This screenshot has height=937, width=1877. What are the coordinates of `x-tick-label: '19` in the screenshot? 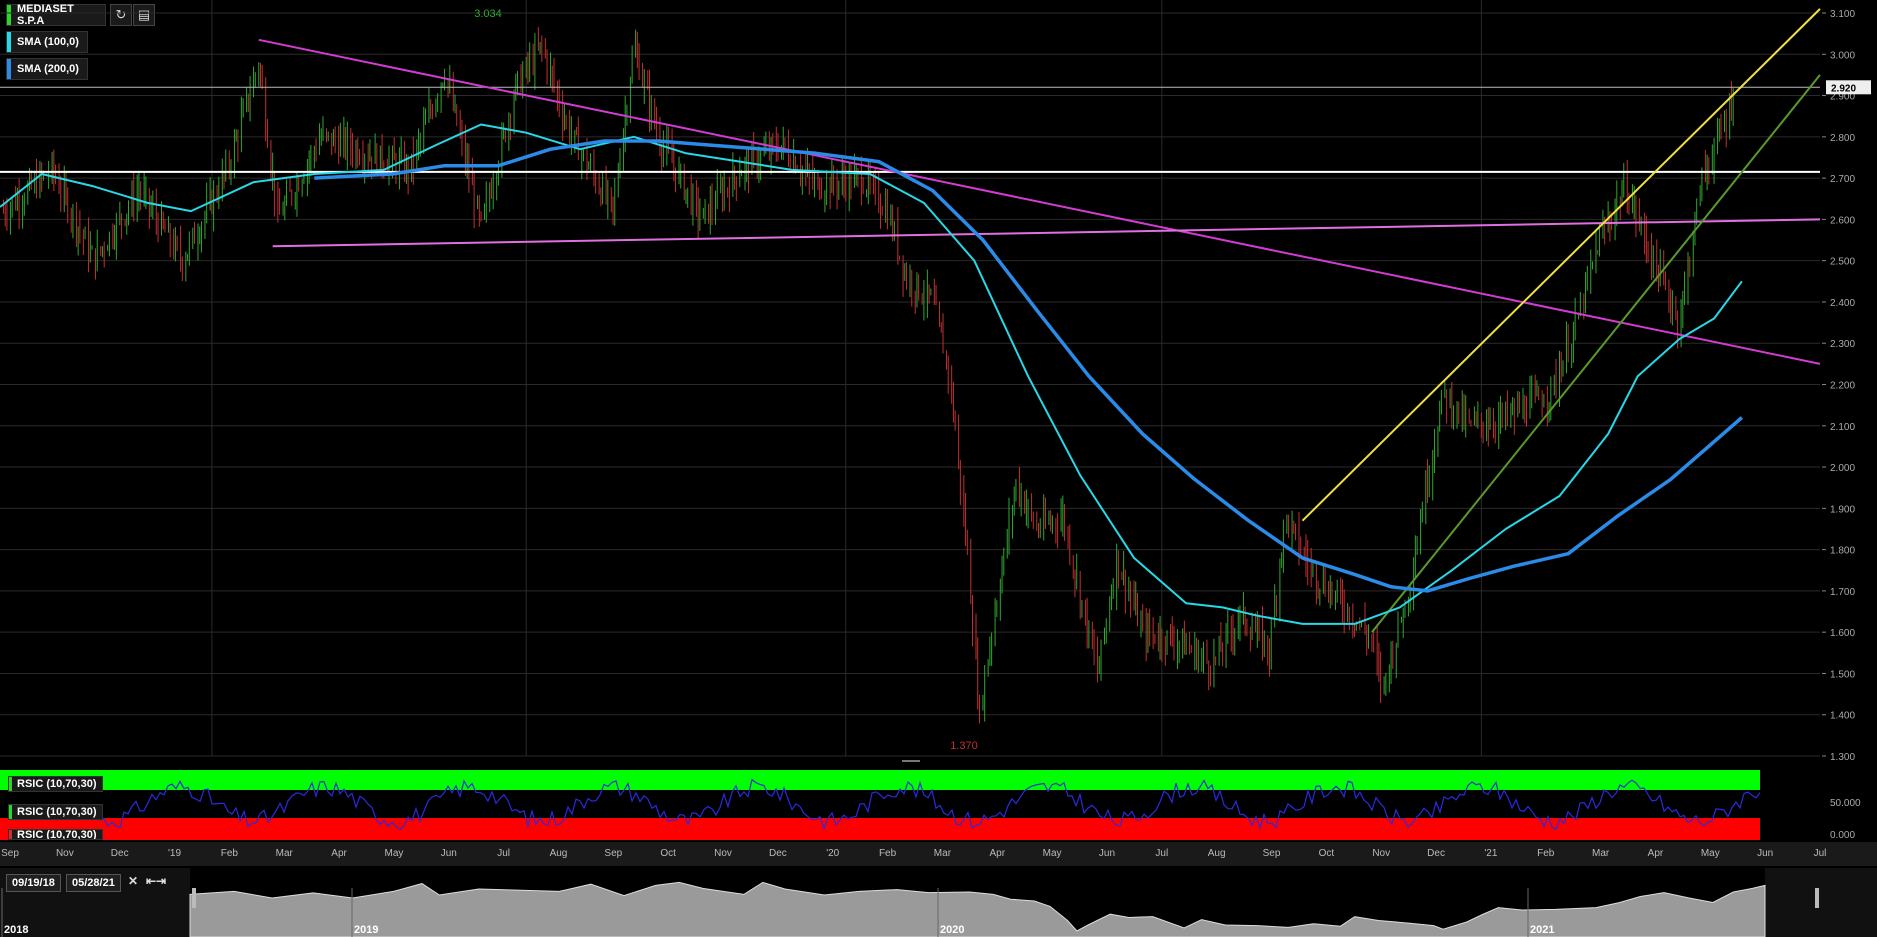 It's located at (174, 853).